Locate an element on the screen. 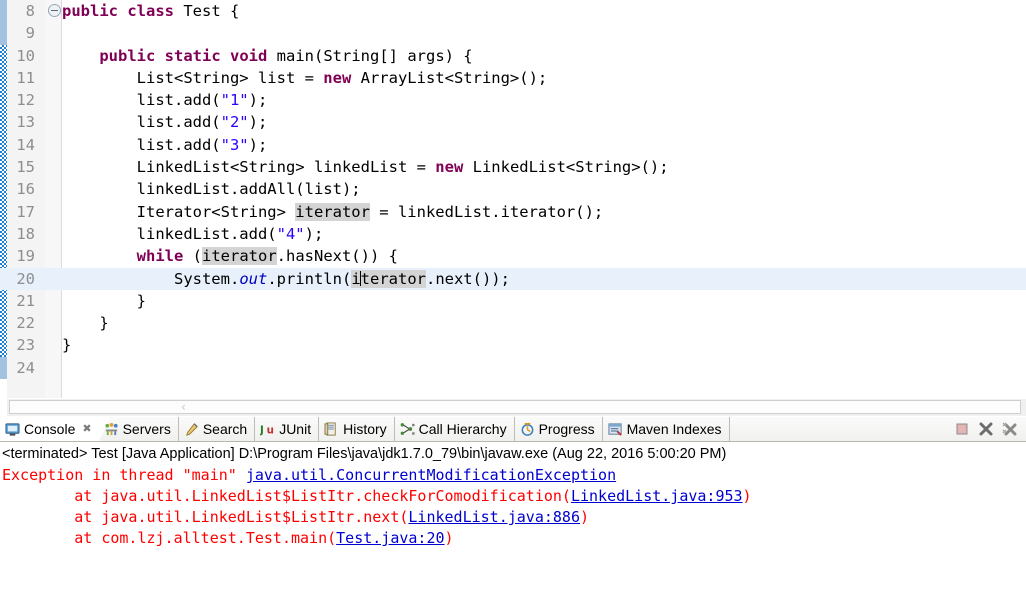  line-number: 12 is located at coordinates (25, 100).